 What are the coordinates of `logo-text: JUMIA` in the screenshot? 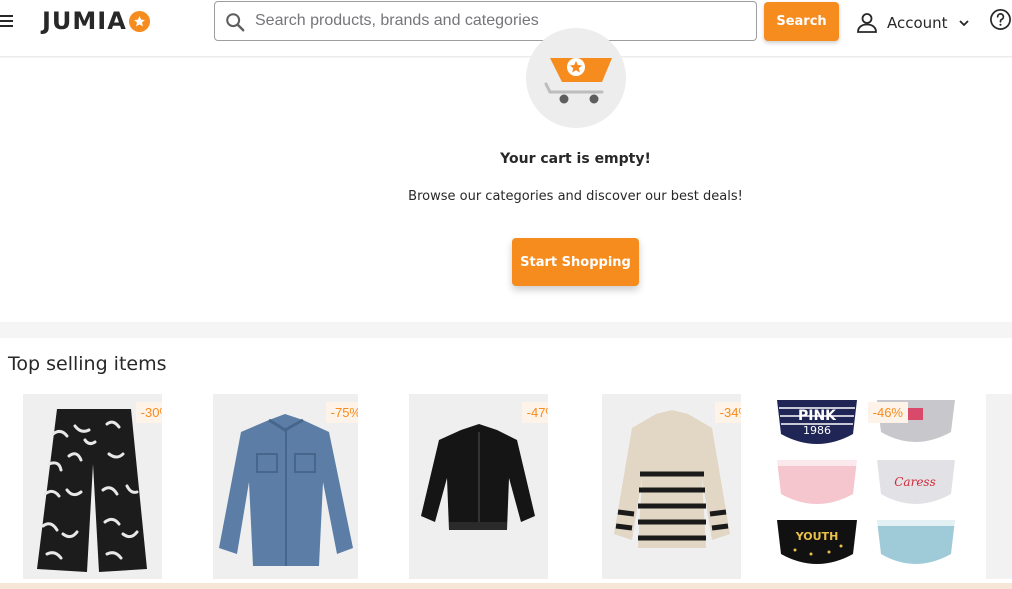 It's located at (84, 21).